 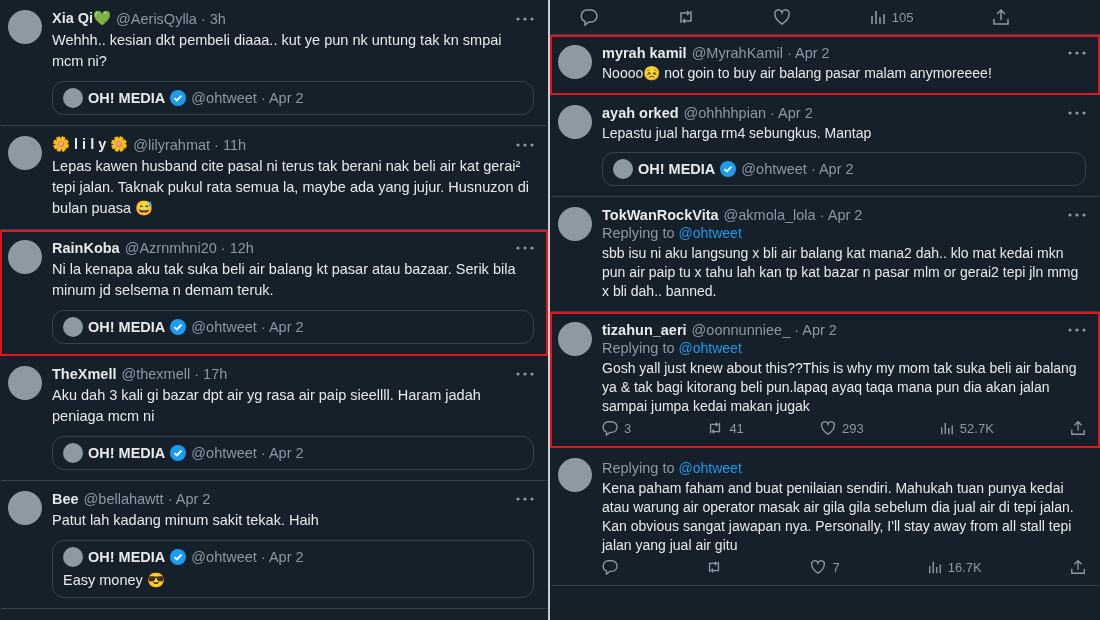 What do you see at coordinates (82, 18) in the screenshot?
I see `user-name: Xia Qi💚` at bounding box center [82, 18].